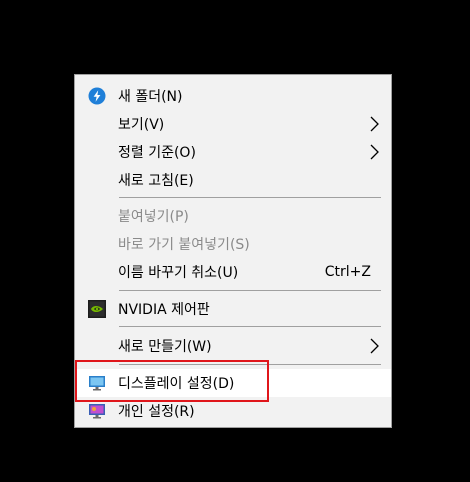  I want to click on new-folder-icon, so click(97, 96).